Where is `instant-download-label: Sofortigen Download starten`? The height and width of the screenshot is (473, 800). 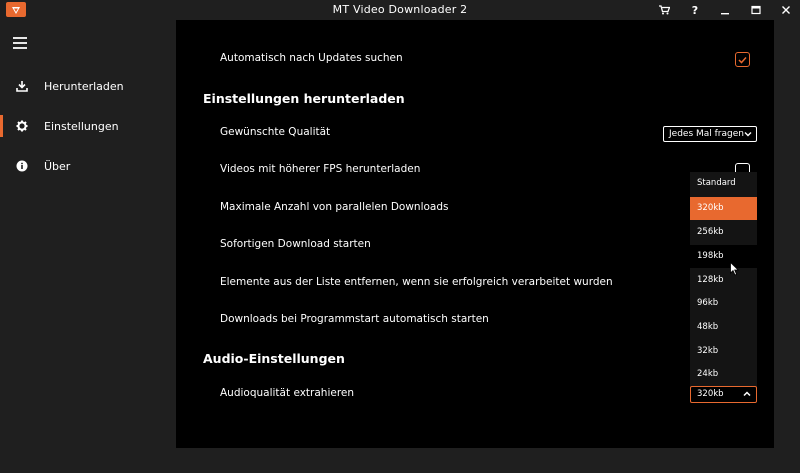
instant-download-label: Sofortigen Download starten is located at coordinates (295, 244).